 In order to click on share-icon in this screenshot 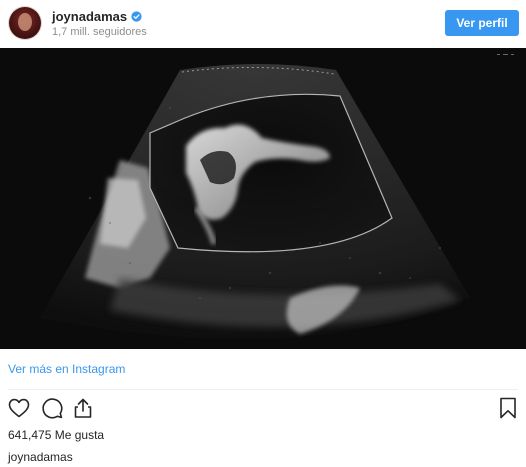, I will do `click(83, 408)`.